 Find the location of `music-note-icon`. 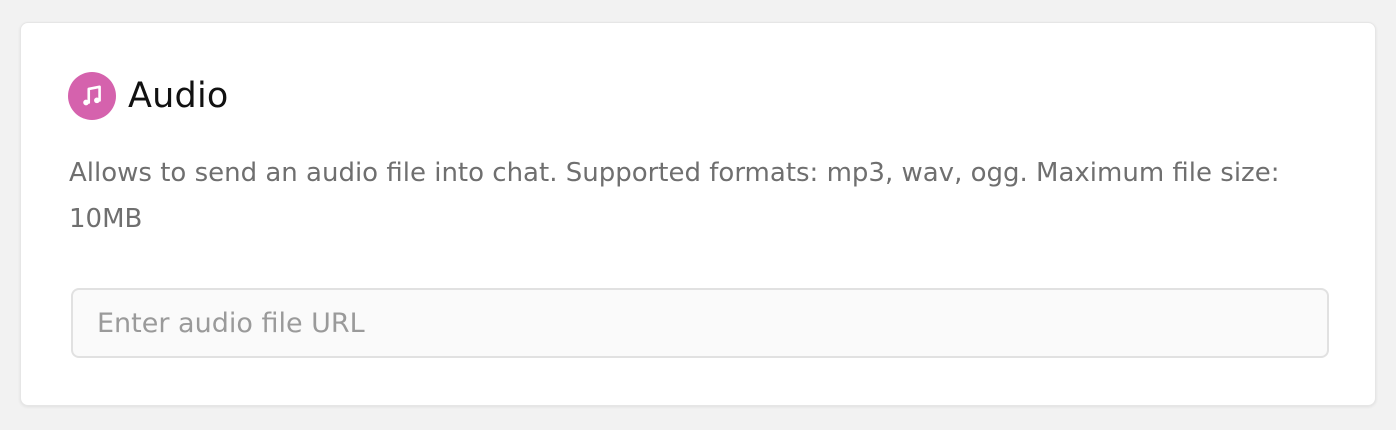

music-note-icon is located at coordinates (92, 96).